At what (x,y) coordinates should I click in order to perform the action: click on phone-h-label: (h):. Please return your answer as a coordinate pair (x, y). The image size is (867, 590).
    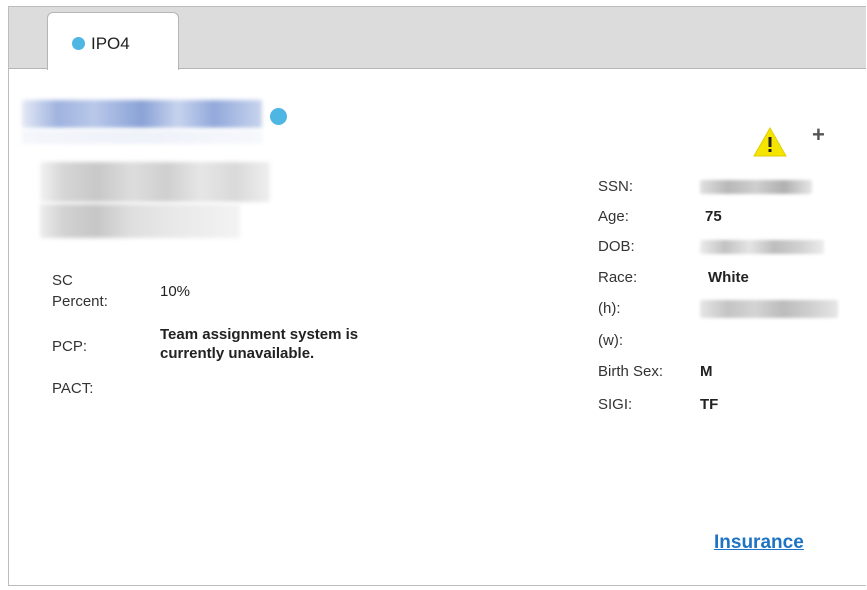
    Looking at the image, I should click on (609, 308).